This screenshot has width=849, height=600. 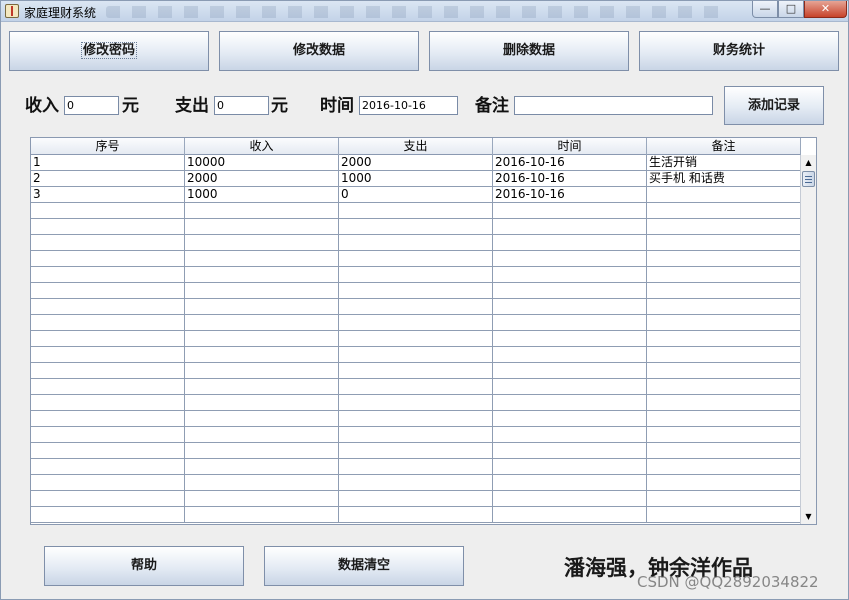 What do you see at coordinates (825, 9) in the screenshot?
I see `close-button: ✕` at bounding box center [825, 9].